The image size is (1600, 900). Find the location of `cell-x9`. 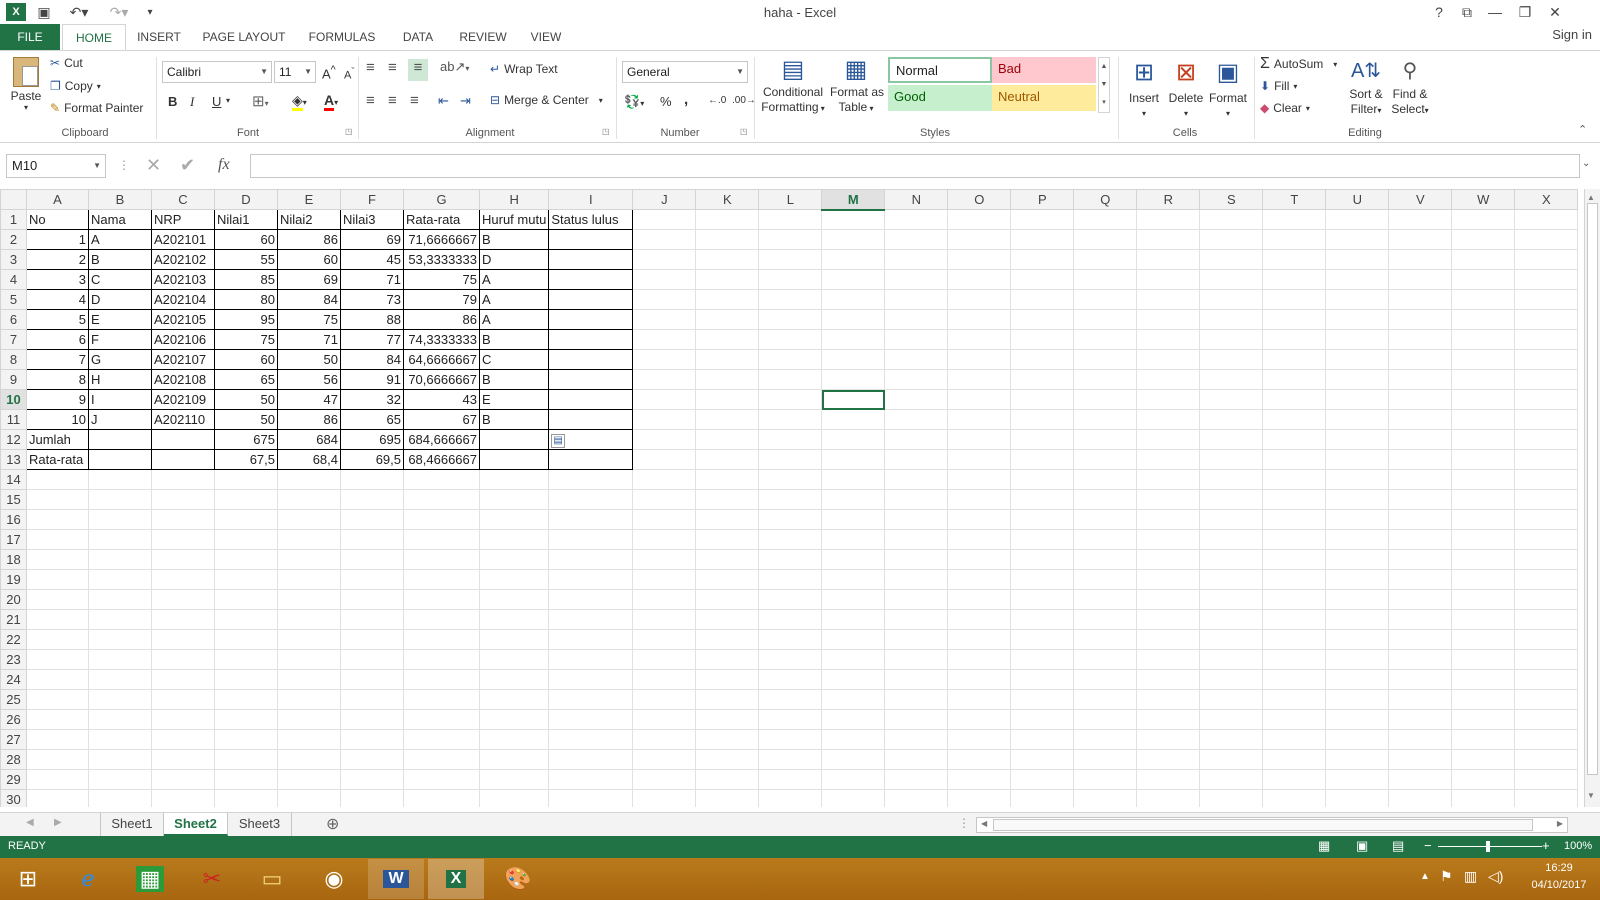

cell-x9 is located at coordinates (1546, 379).